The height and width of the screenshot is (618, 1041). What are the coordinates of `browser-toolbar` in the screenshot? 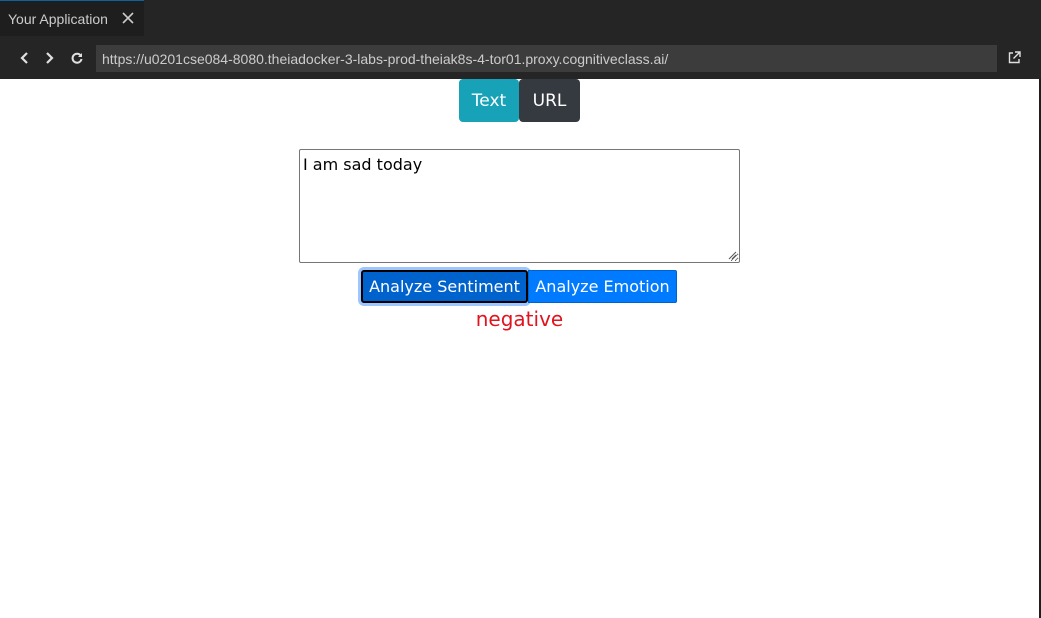 It's located at (520, 57).